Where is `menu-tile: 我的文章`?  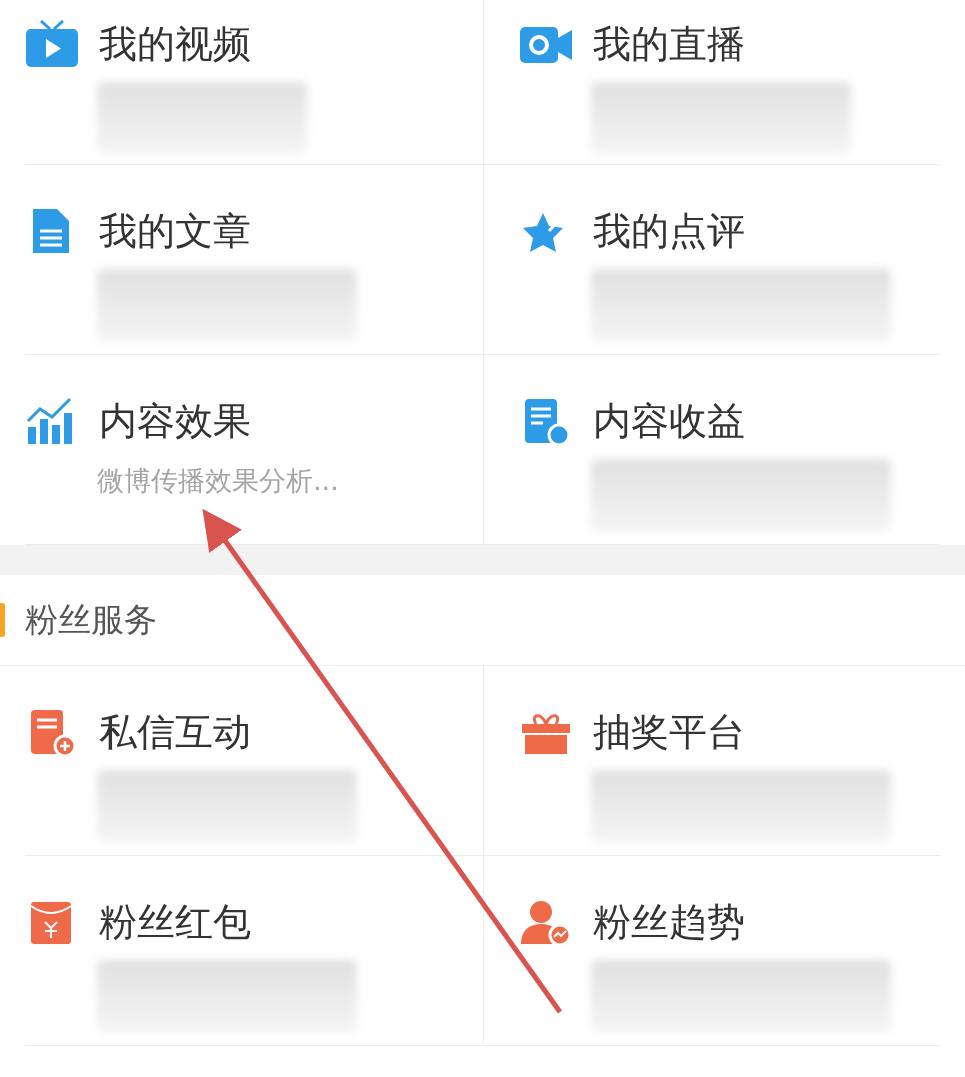
menu-tile: 我的文章 is located at coordinates (254, 260).